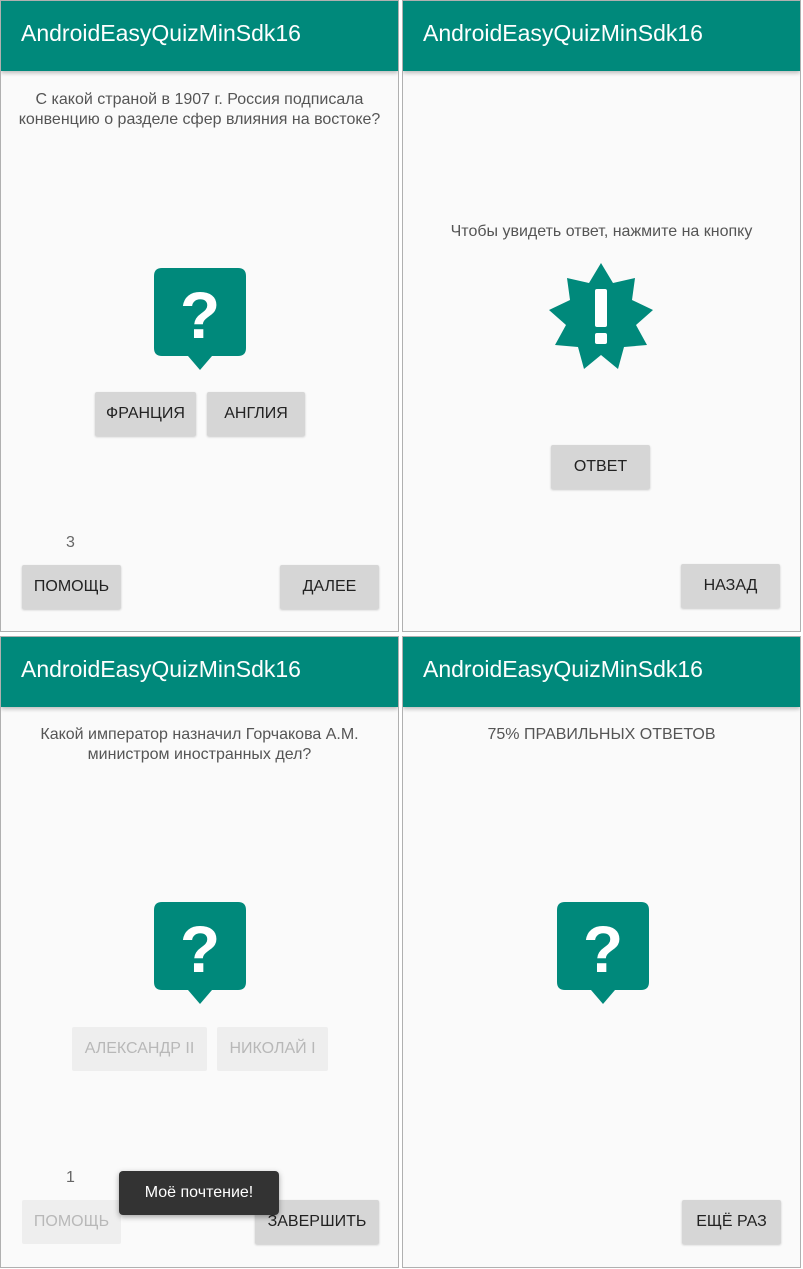  Describe the element at coordinates (139, 1049) in the screenshot. I see `answer-button-1: АЛЕКСАНДР II` at that location.